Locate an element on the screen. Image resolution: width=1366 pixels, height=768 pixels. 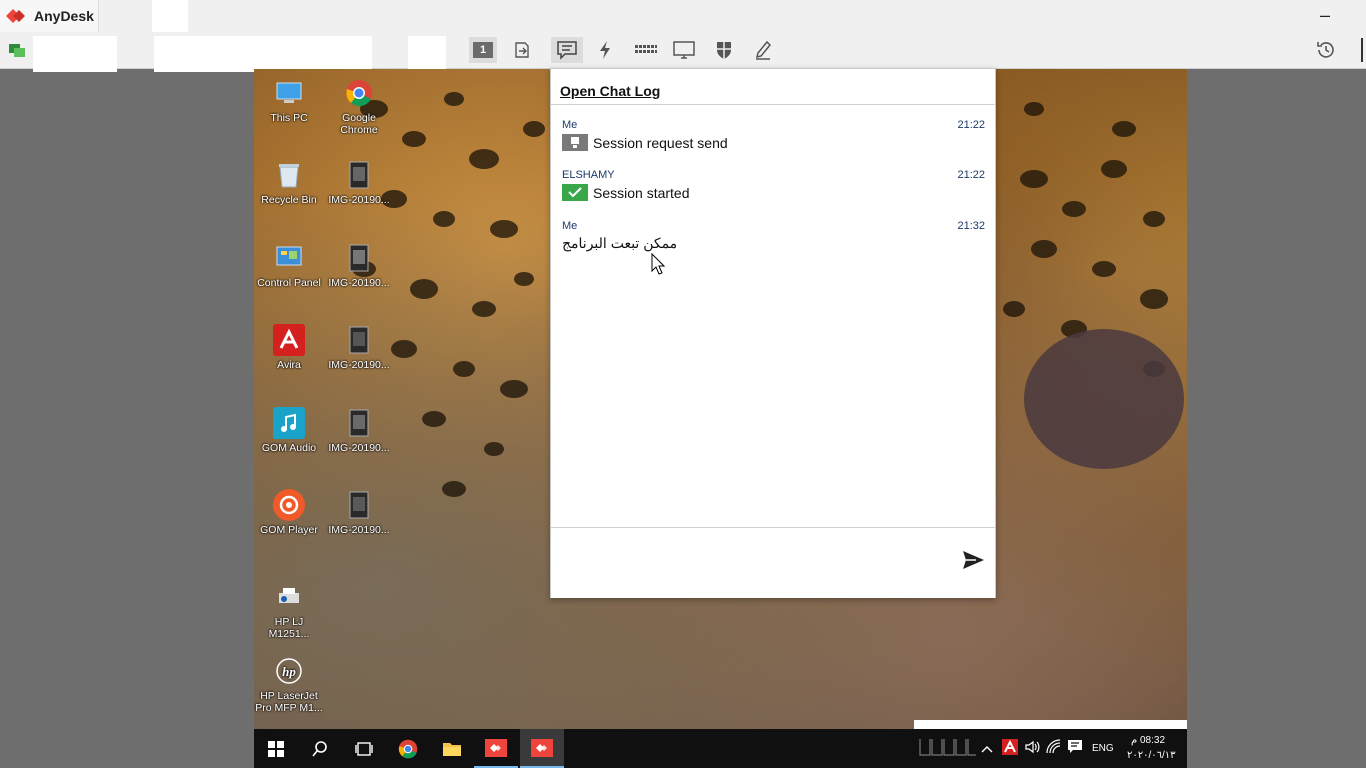
desktop-icon-google-chrome: Google Chrome is located at coordinates (359, 106).